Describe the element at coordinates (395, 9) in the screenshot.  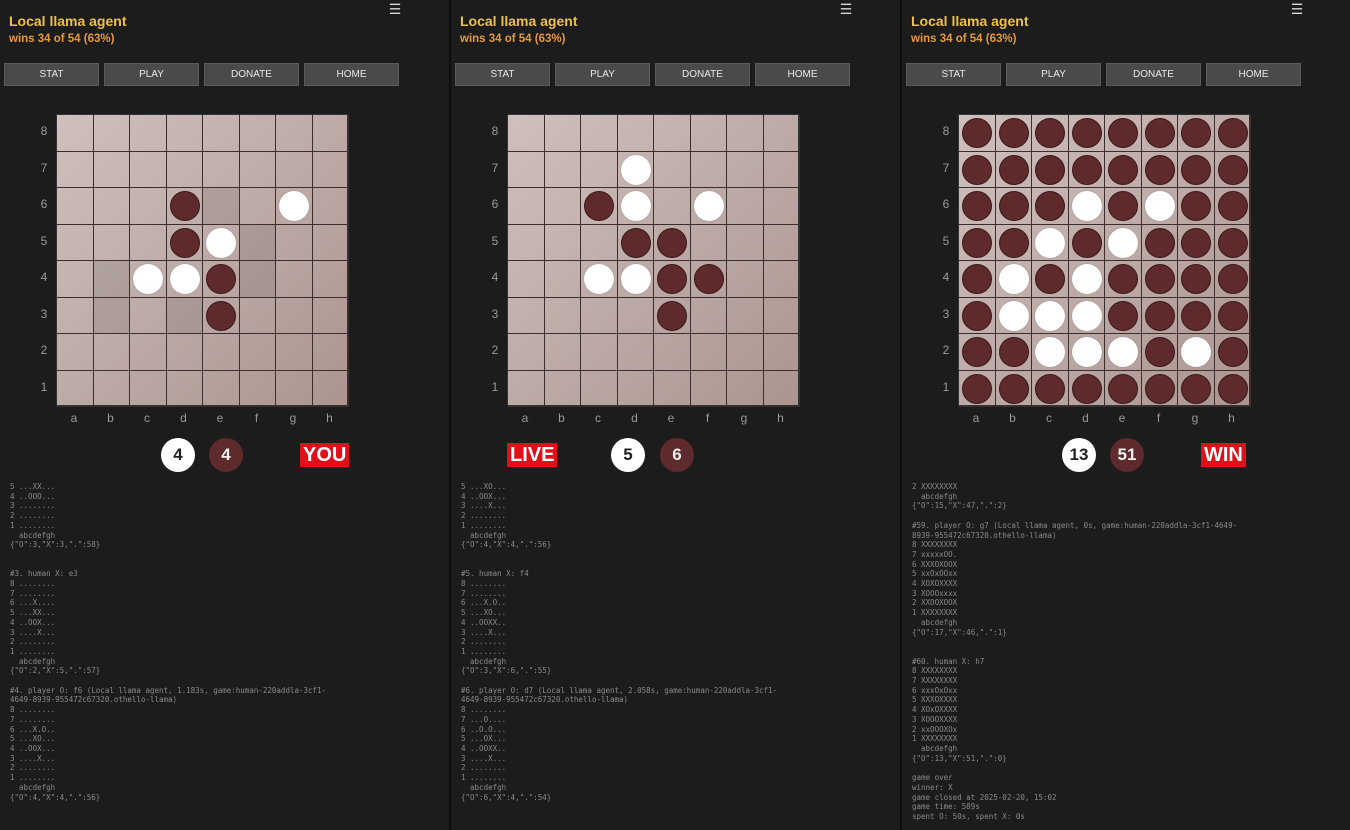
I see `menu-icon: ☰` at that location.